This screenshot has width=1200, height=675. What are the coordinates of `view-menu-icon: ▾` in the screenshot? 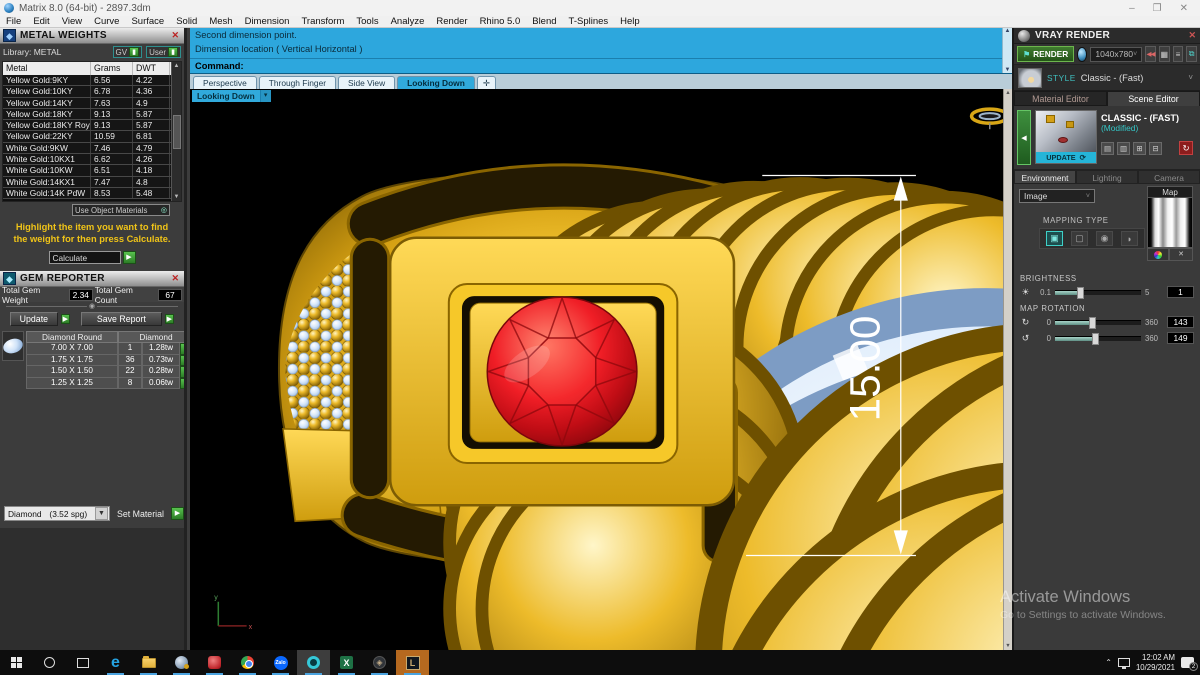 It's located at (265, 96).